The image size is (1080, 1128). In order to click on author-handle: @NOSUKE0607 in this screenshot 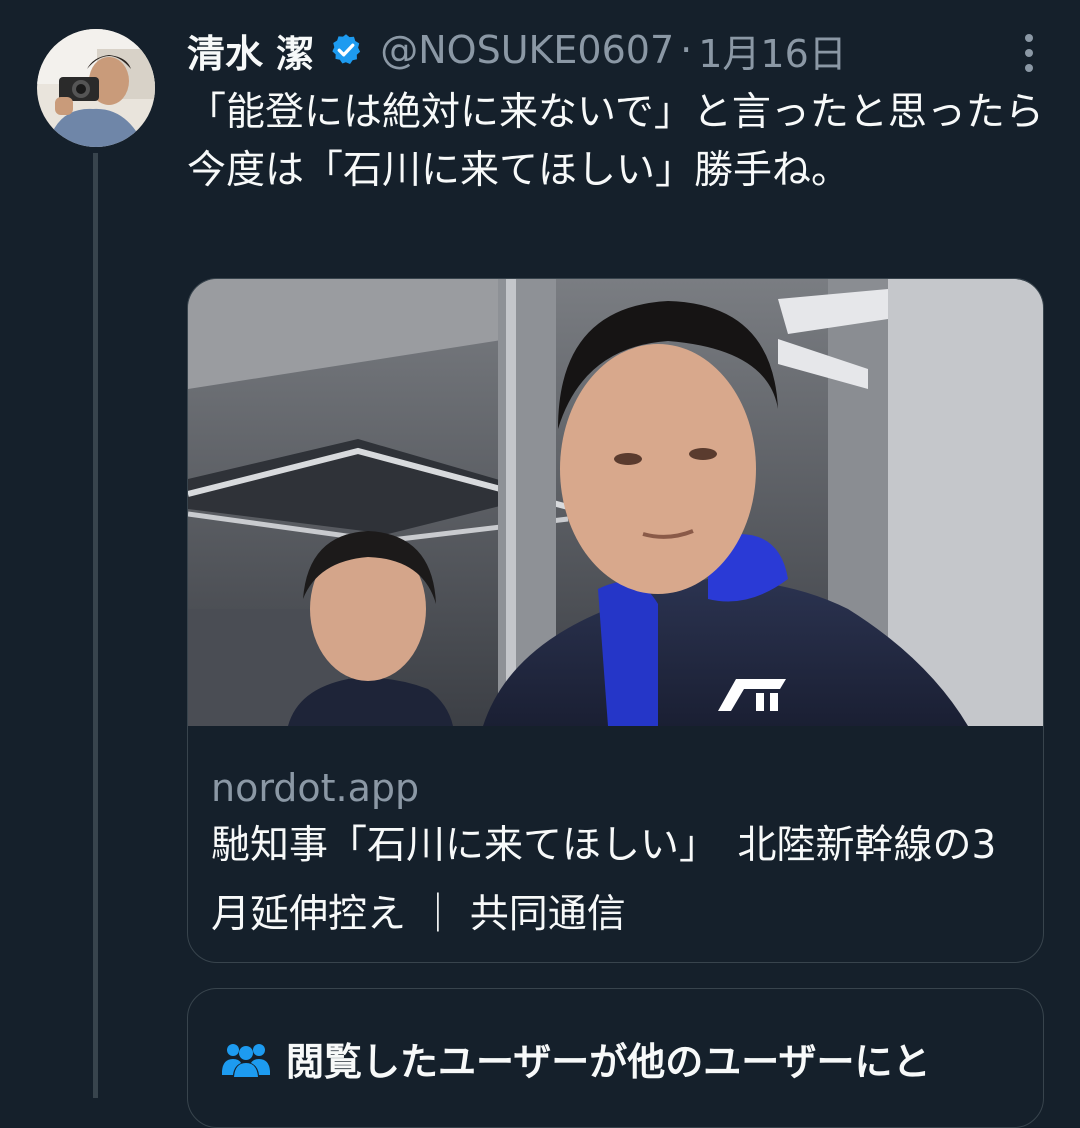, I will do `click(527, 50)`.